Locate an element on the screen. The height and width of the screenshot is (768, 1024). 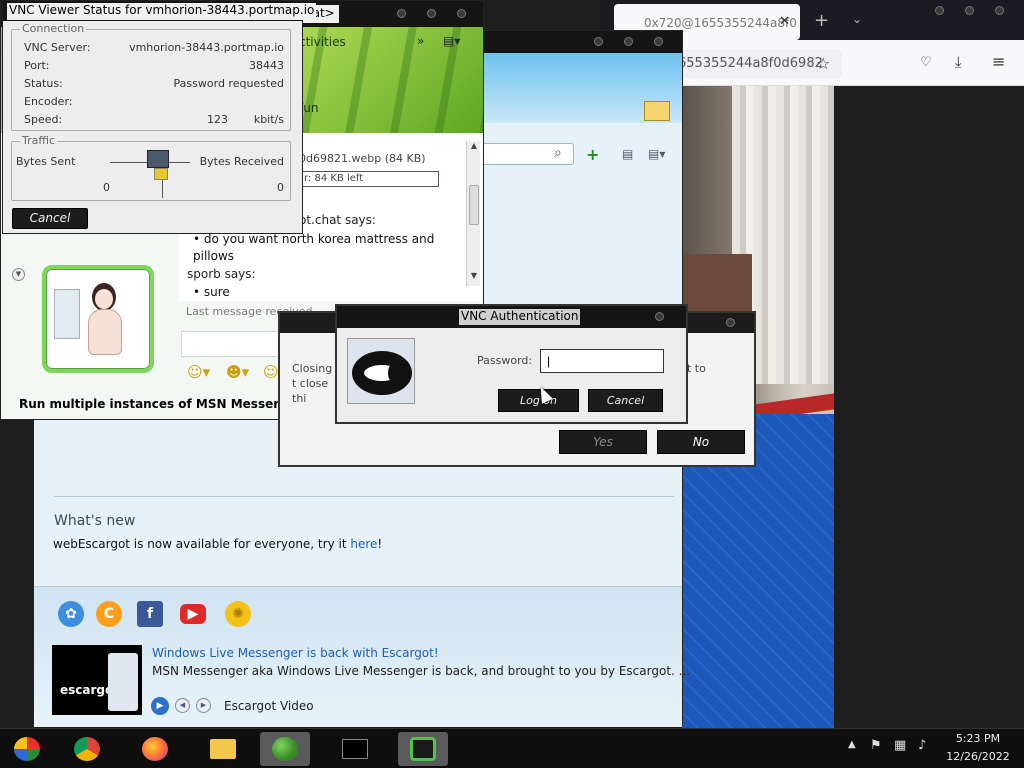
chat-message: • sure is located at coordinates (211, 292).